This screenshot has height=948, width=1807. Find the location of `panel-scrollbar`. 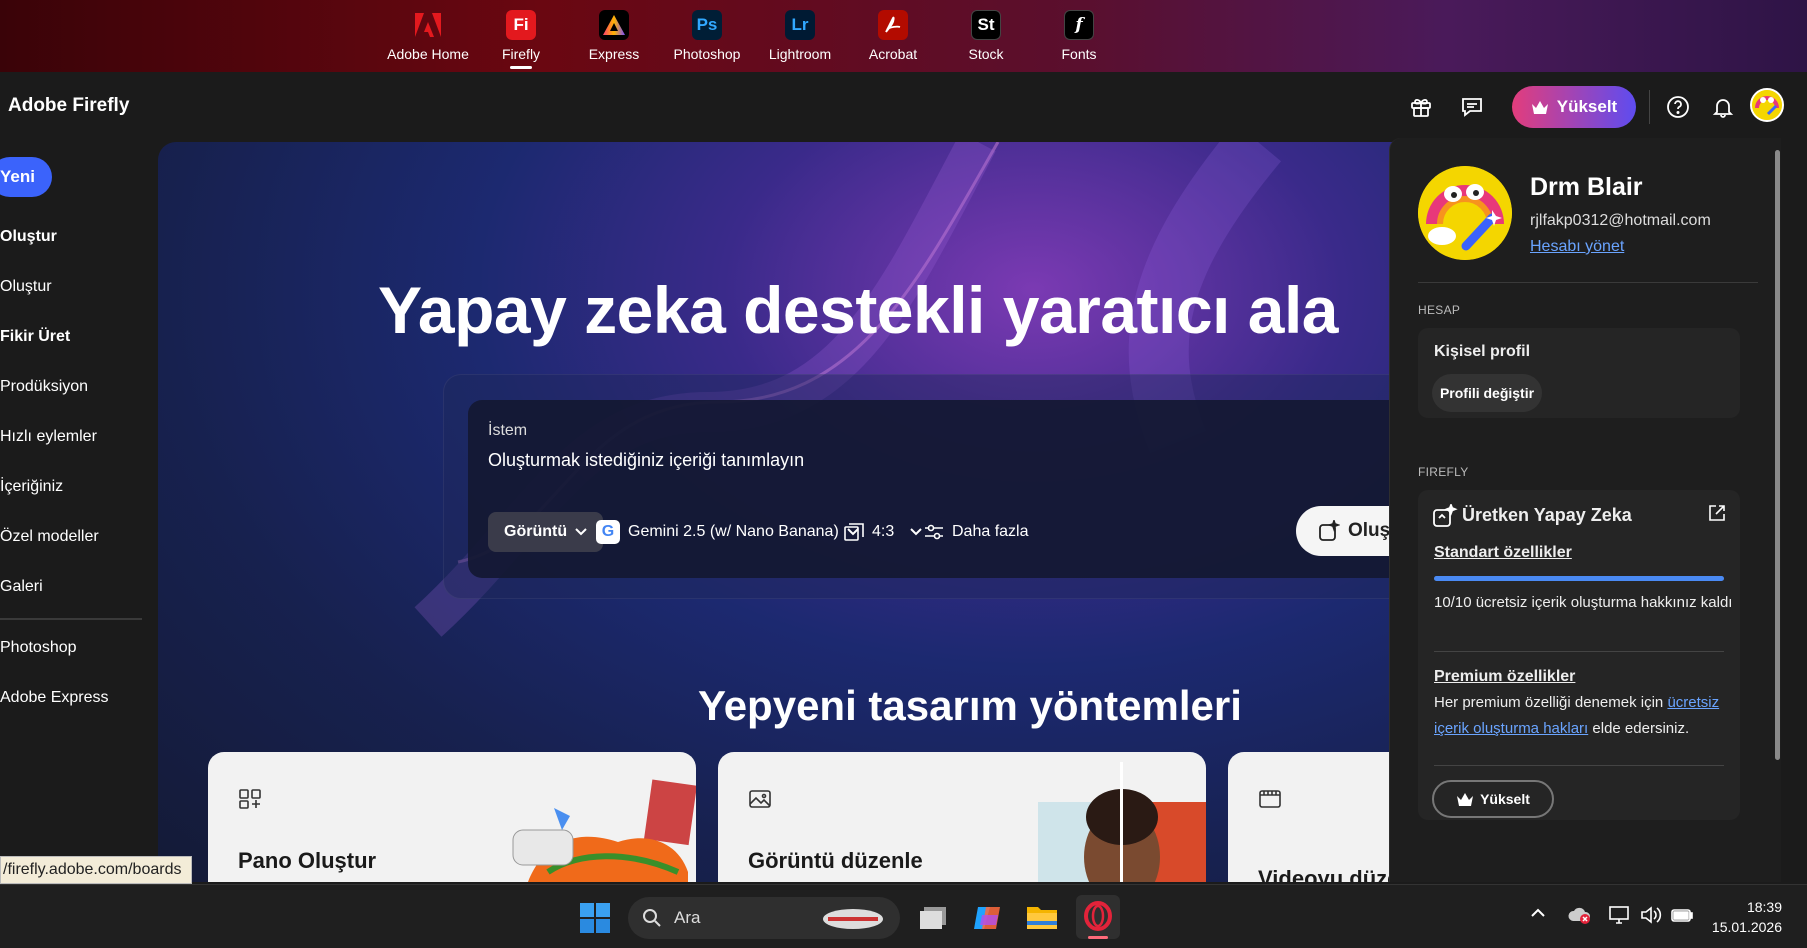

panel-scrollbar is located at coordinates (1777, 510).